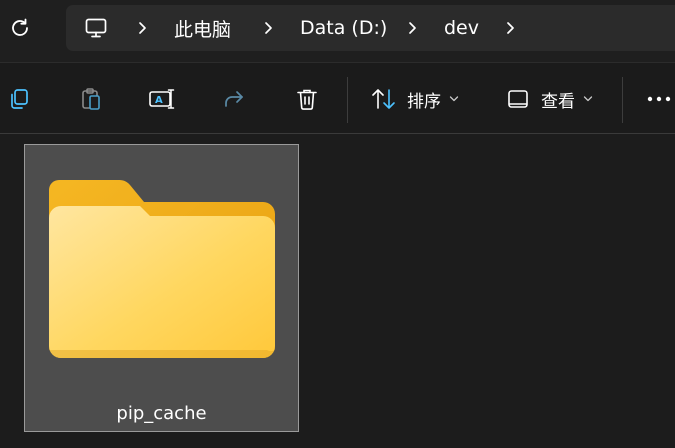  I want to click on share-icon, so click(234, 99).